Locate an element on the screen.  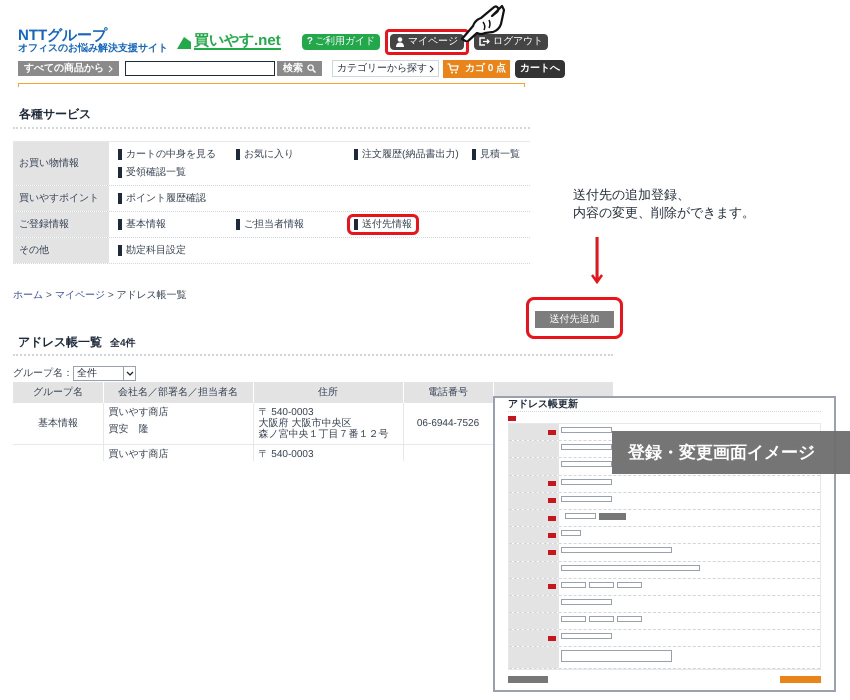
column-header: 会社名／部署名／担当者名 is located at coordinates (178, 392).